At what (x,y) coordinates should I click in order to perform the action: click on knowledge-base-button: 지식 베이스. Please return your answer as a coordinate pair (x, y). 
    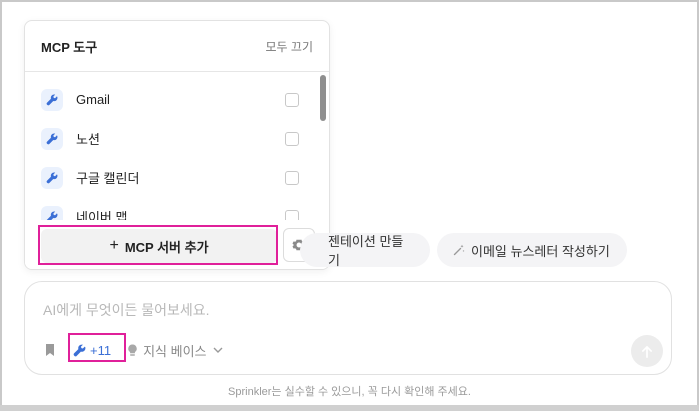
    Looking at the image, I should click on (175, 350).